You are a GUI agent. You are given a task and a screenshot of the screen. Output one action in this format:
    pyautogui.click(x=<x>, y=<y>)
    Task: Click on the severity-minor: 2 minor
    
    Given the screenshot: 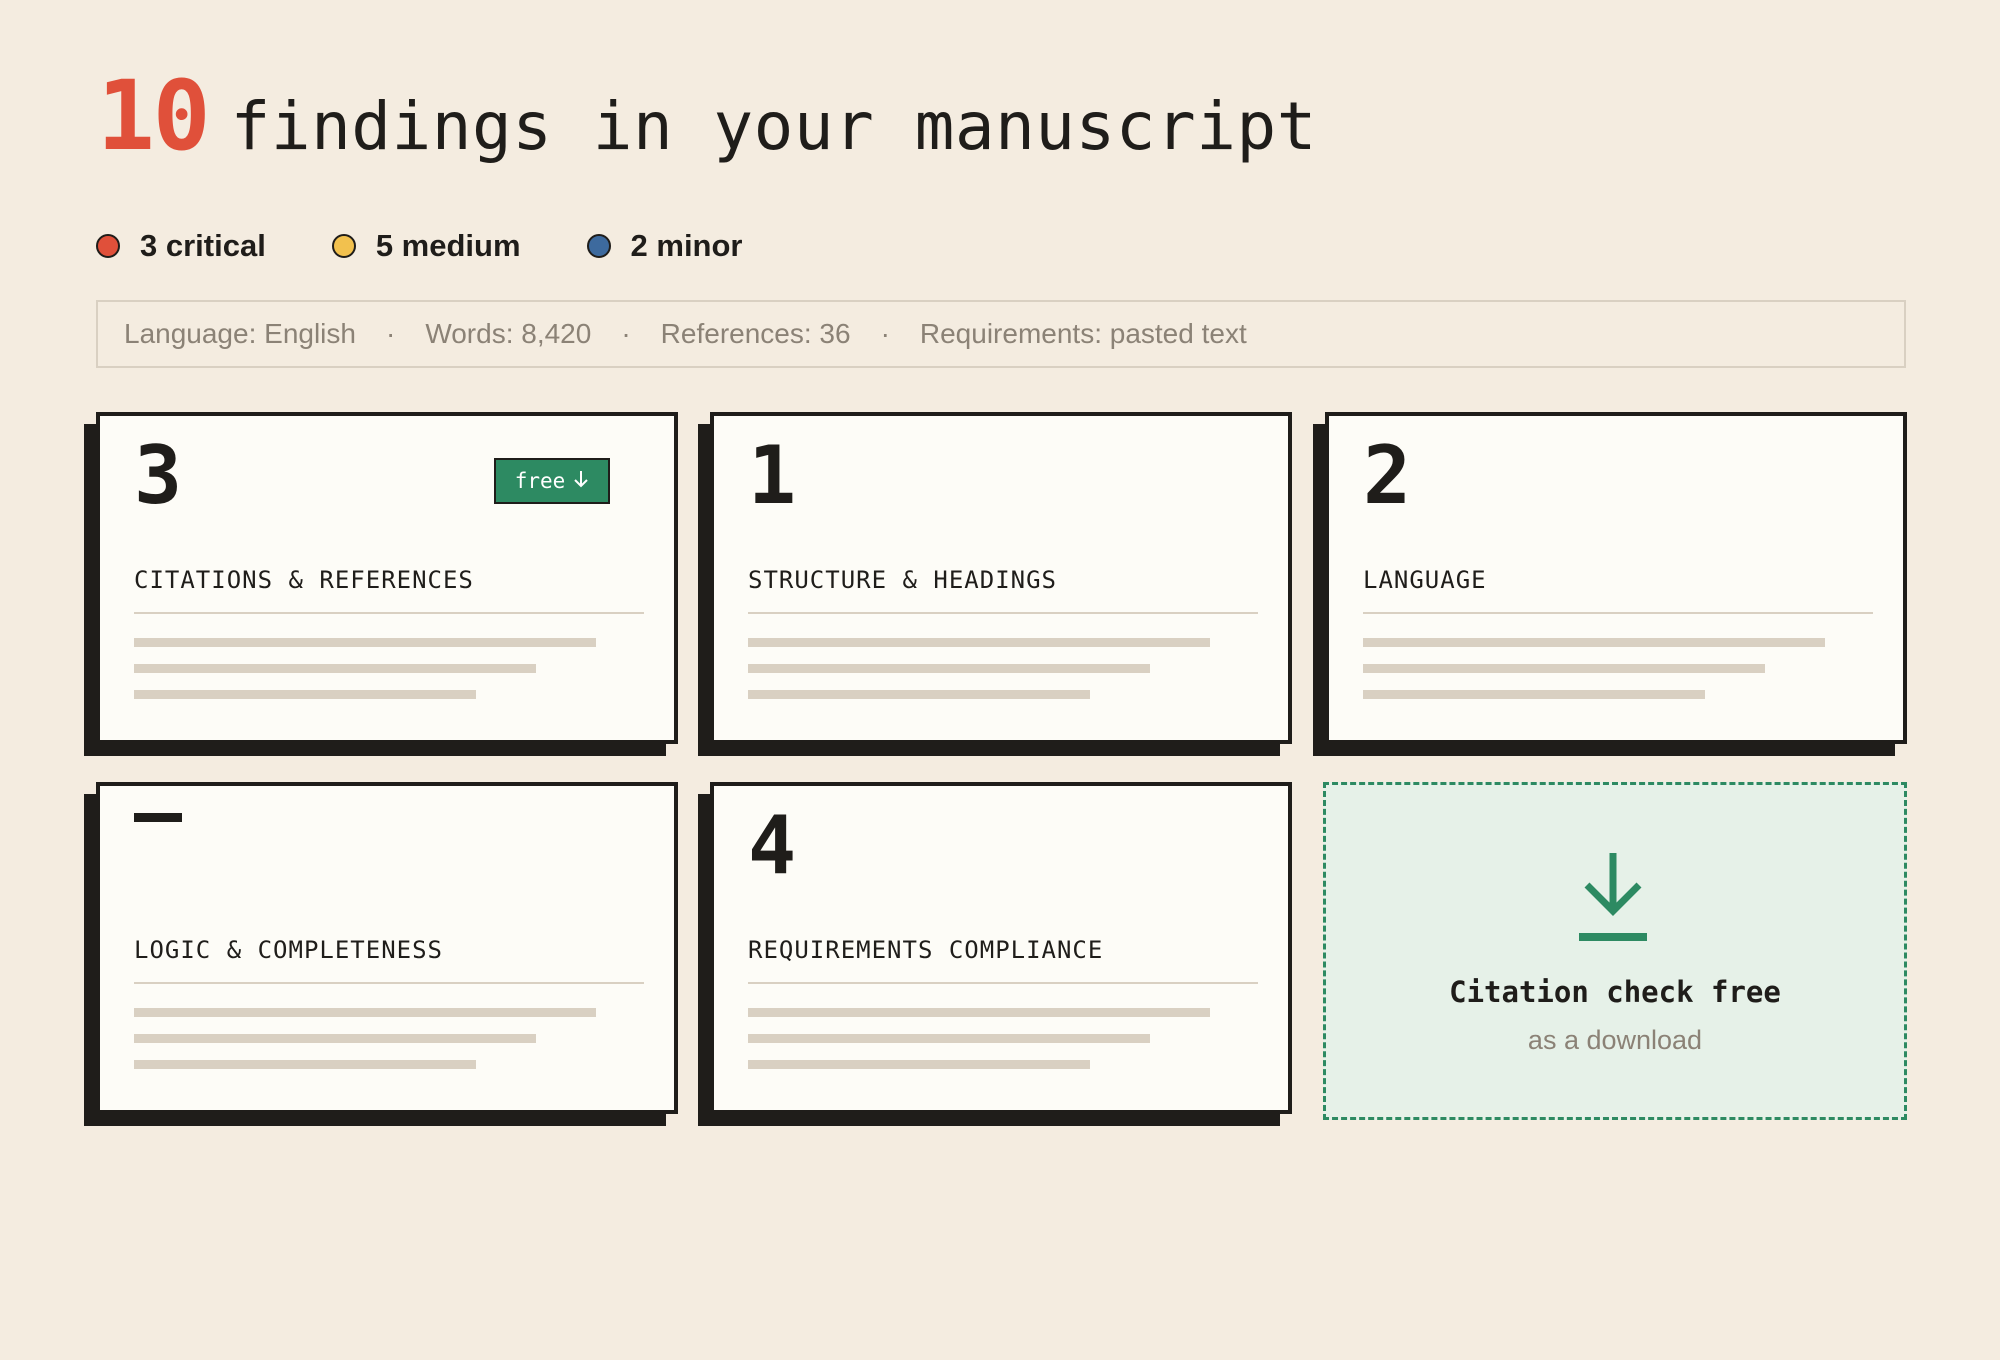 What is the action you would take?
    pyautogui.click(x=664, y=246)
    